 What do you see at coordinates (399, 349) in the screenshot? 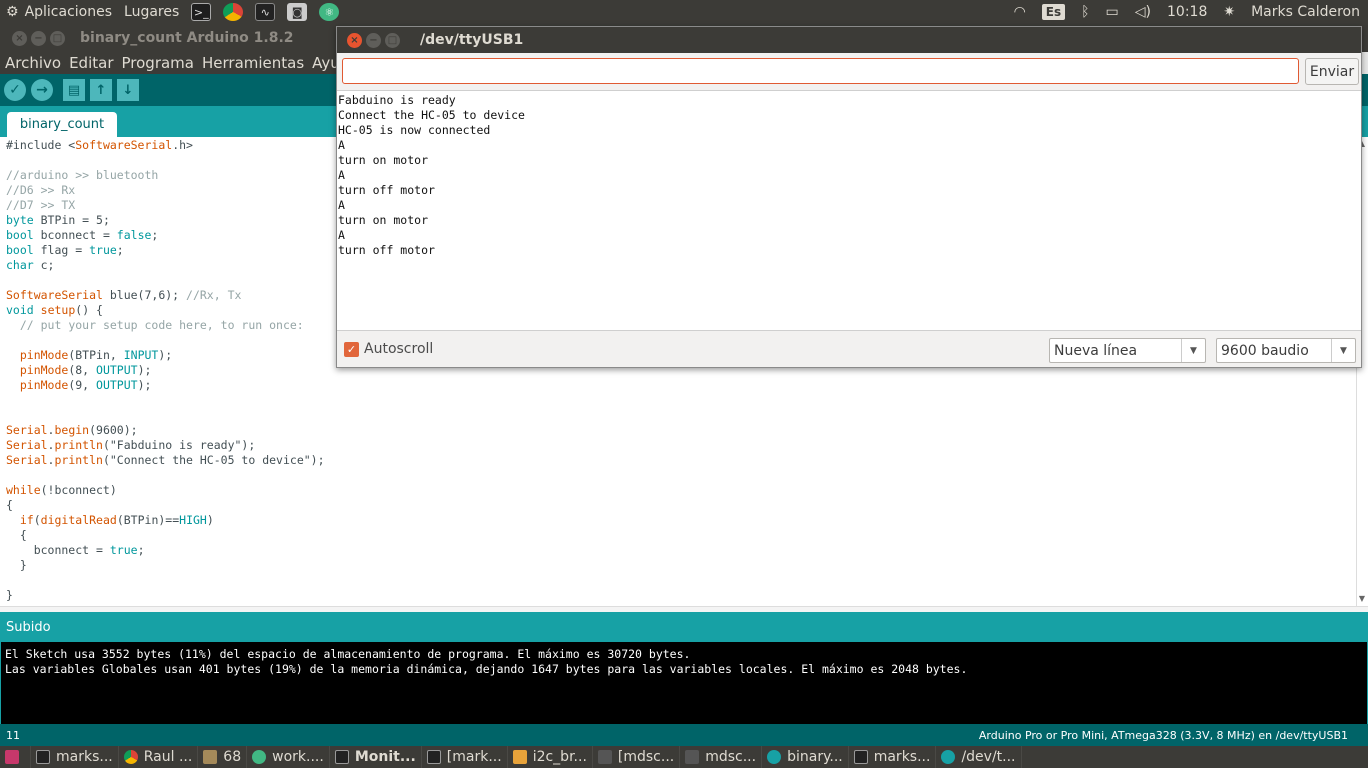
I see `autoscroll-label: Autoscroll` at bounding box center [399, 349].